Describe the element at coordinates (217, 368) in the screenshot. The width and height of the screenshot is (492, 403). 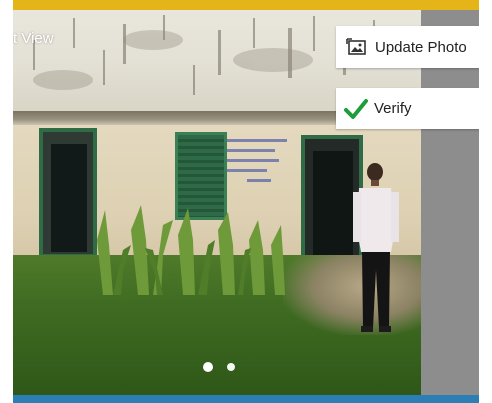
I see `pager-dots` at that location.